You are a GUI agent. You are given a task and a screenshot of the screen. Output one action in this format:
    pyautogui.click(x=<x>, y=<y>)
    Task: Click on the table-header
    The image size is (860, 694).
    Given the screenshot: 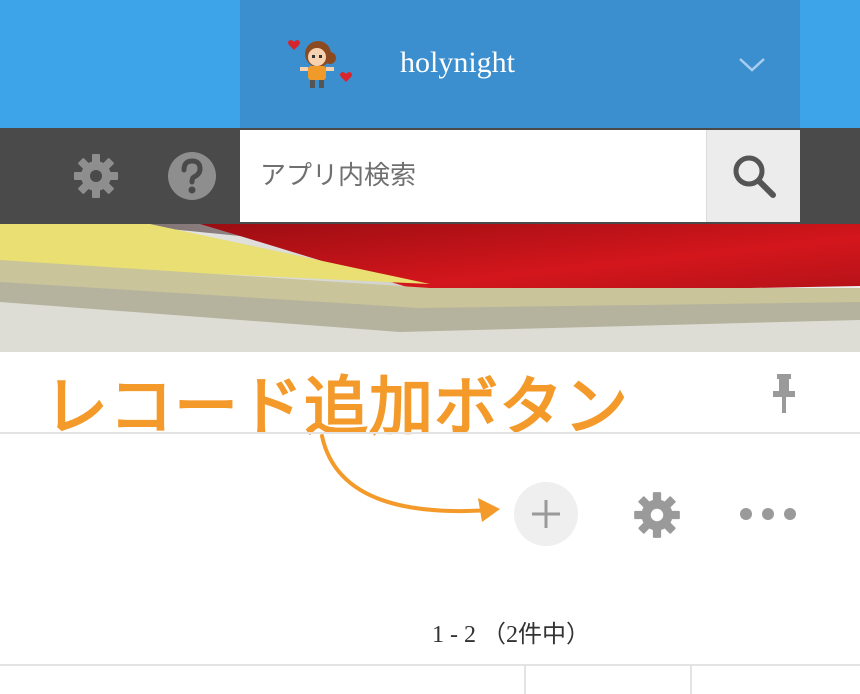 What is the action you would take?
    pyautogui.click(x=430, y=679)
    